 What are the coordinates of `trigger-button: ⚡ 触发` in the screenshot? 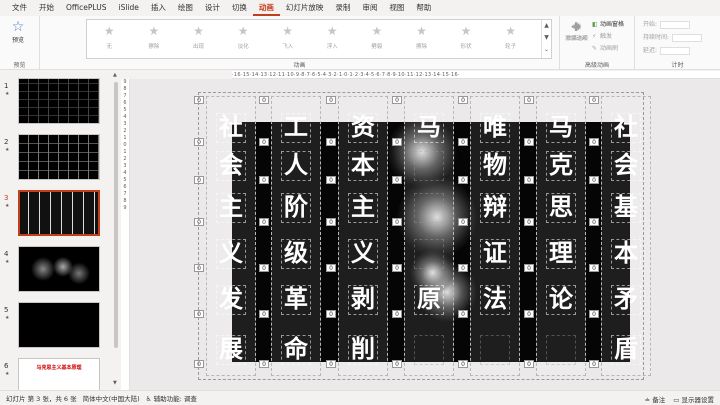 It's located at (602, 35).